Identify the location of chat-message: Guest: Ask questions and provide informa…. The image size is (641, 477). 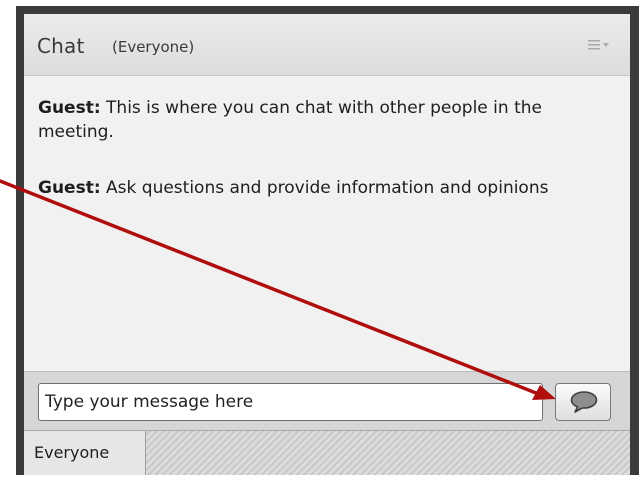
(324, 188).